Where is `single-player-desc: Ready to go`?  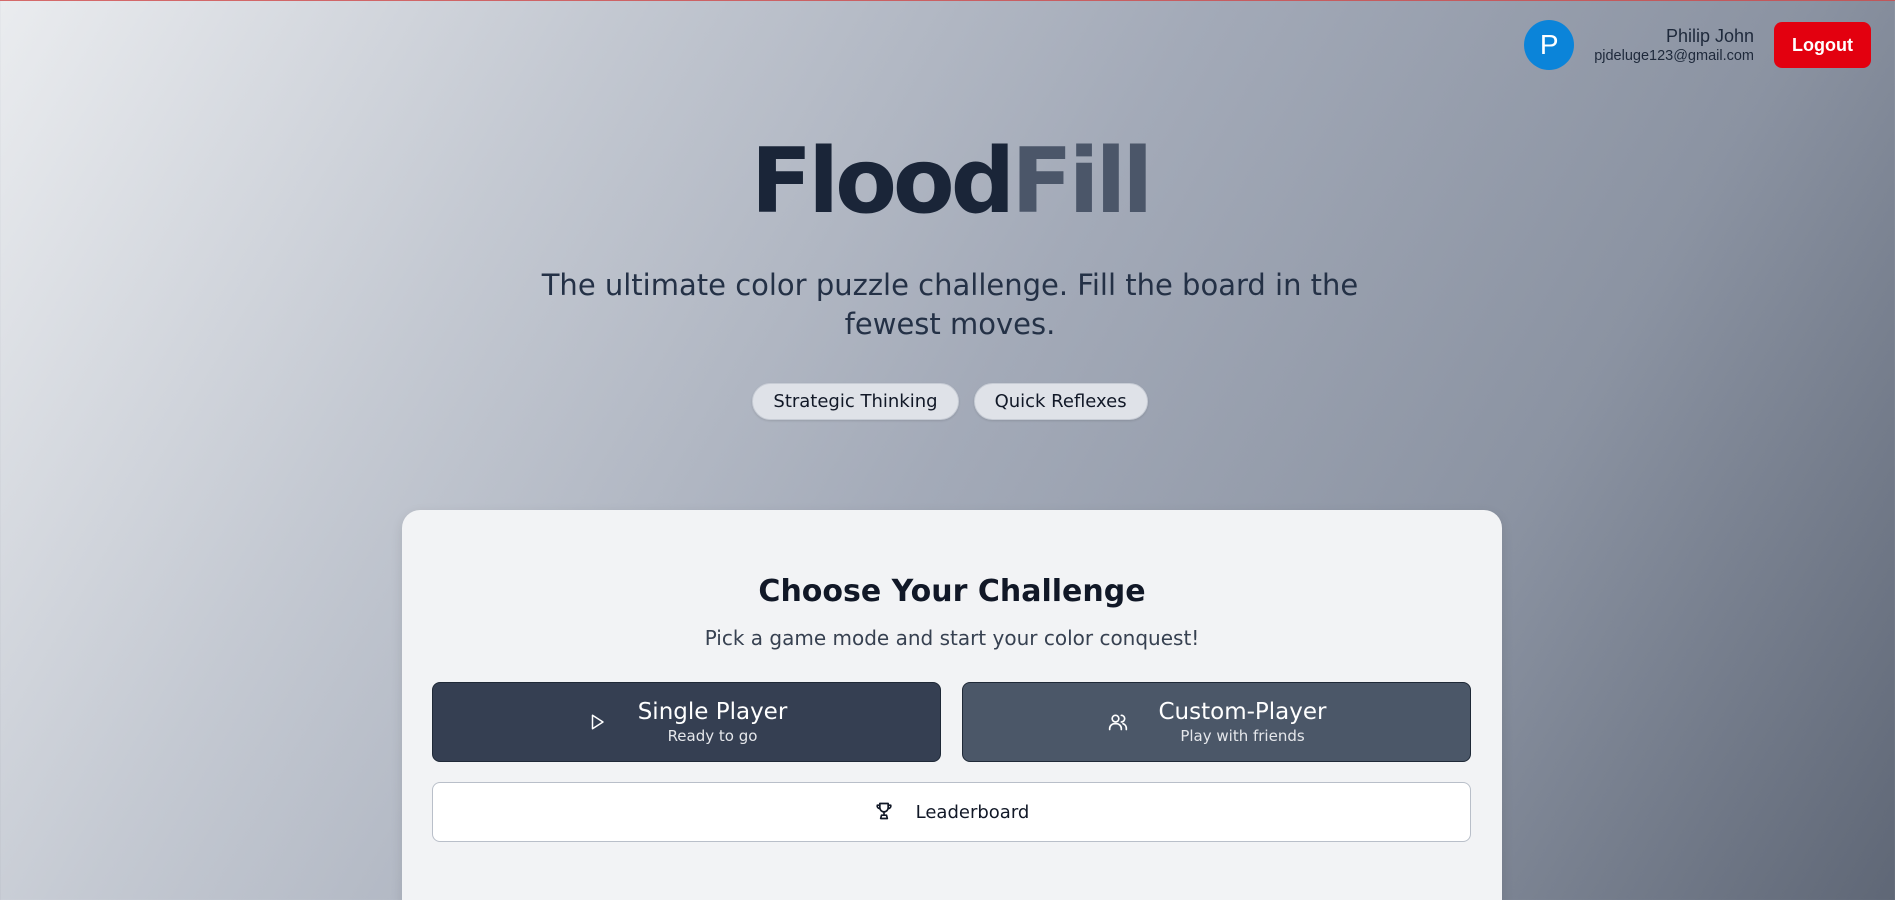 single-player-desc: Ready to go is located at coordinates (712, 736).